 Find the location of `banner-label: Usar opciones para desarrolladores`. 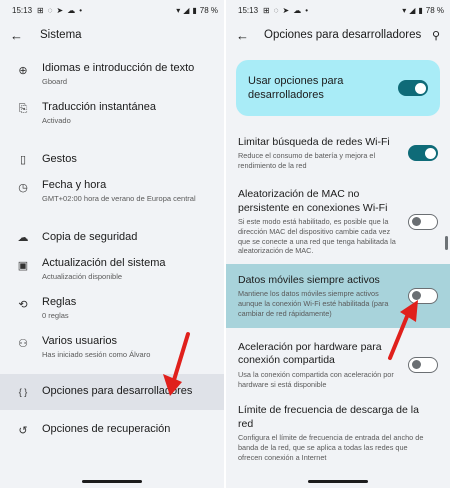

banner-label: Usar opciones para desarrolladores is located at coordinates (296, 87).